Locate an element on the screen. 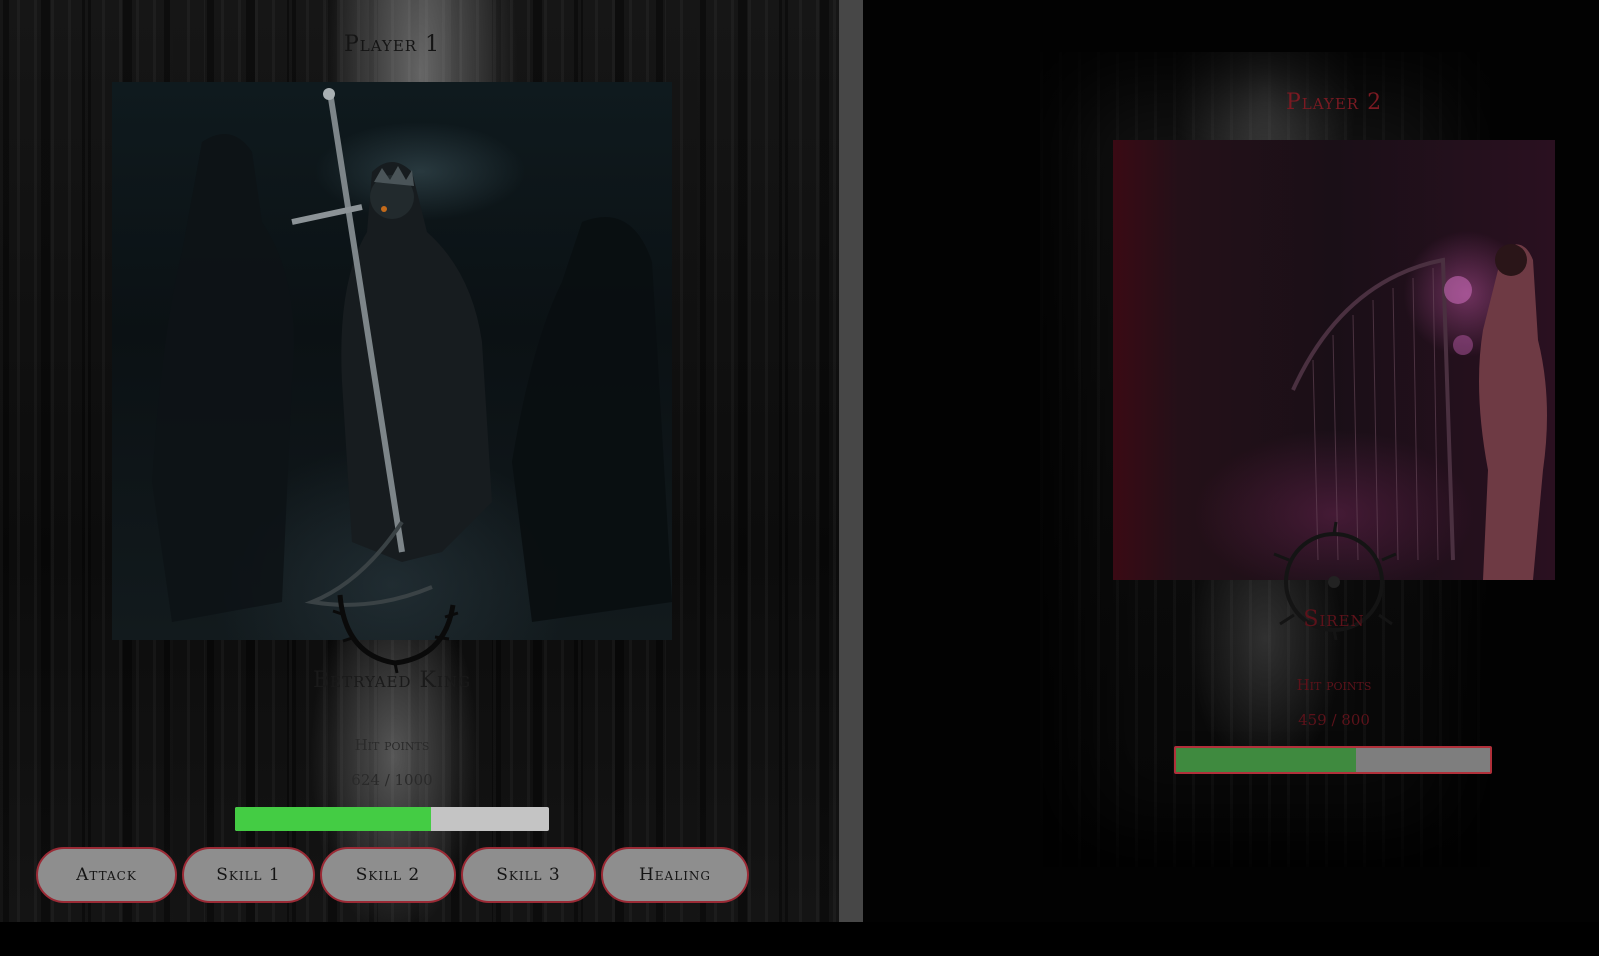  player2-hp-fill is located at coordinates (1266, 760).